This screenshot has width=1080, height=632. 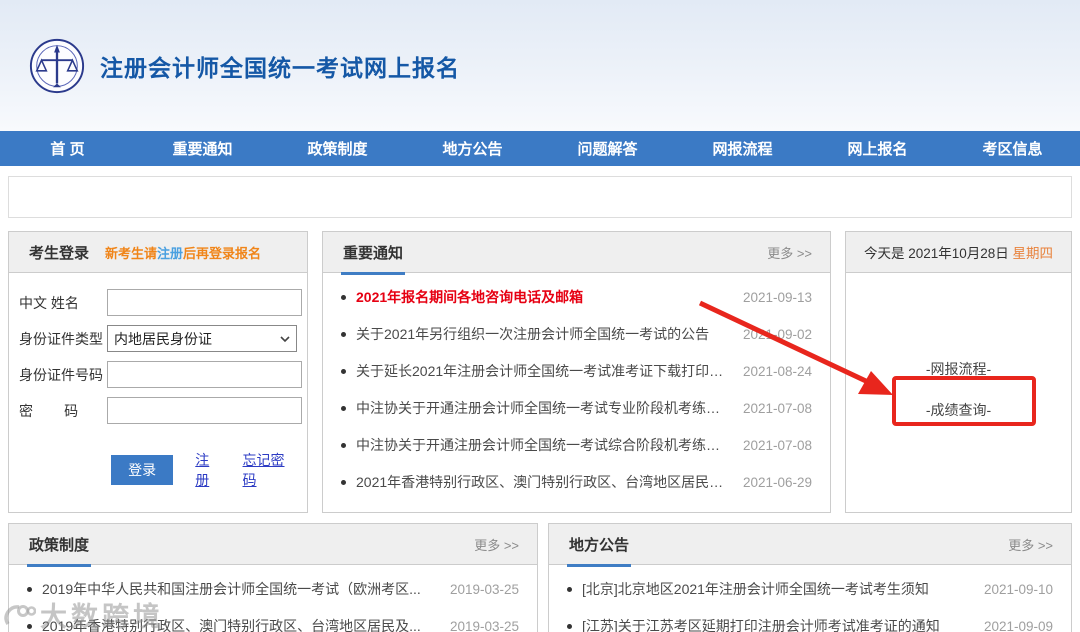 What do you see at coordinates (131, 253) in the screenshot?
I see `notice-prefix: 新考生请` at bounding box center [131, 253].